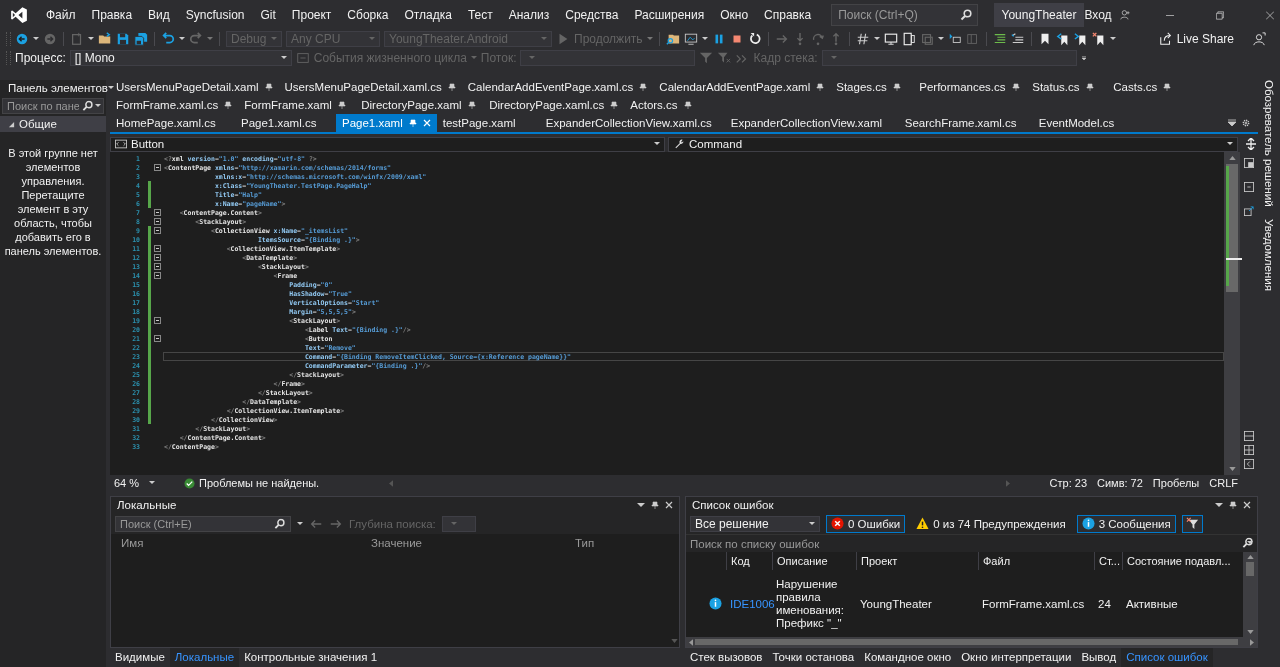  What do you see at coordinates (387, 144) in the screenshot?
I see `element-dropdown: Button` at bounding box center [387, 144].